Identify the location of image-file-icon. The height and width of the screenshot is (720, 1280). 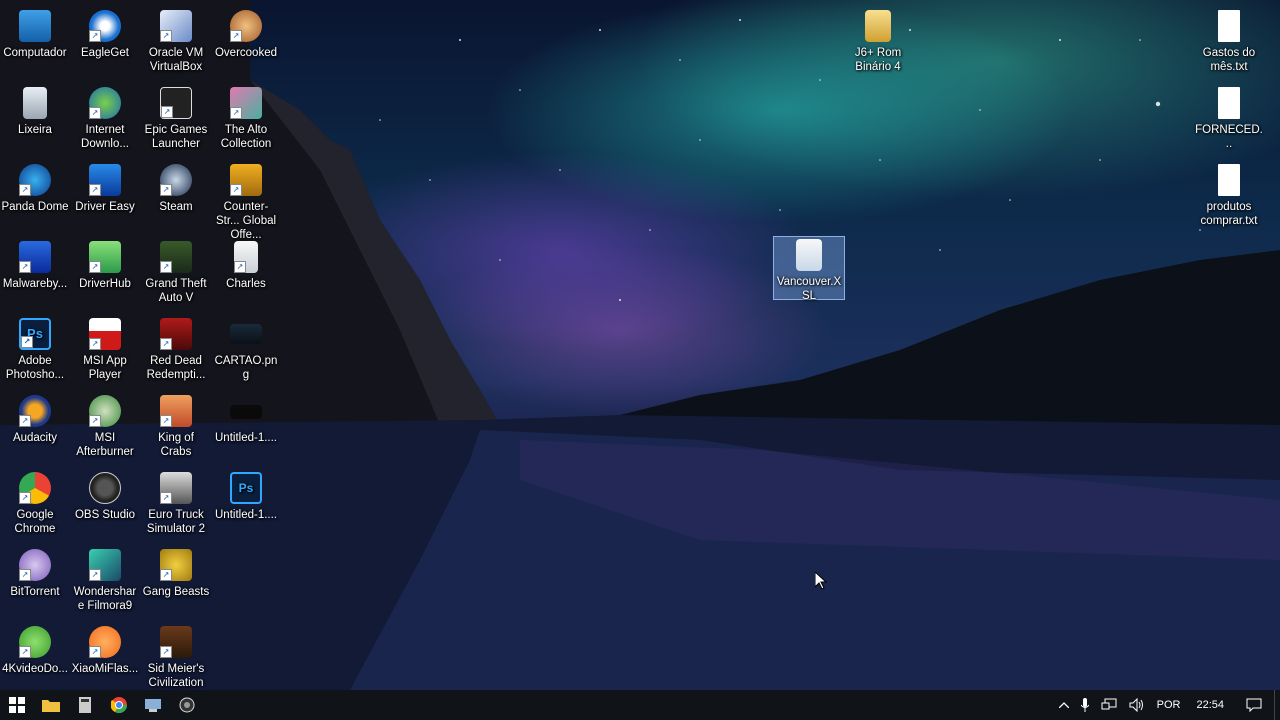
(246, 334).